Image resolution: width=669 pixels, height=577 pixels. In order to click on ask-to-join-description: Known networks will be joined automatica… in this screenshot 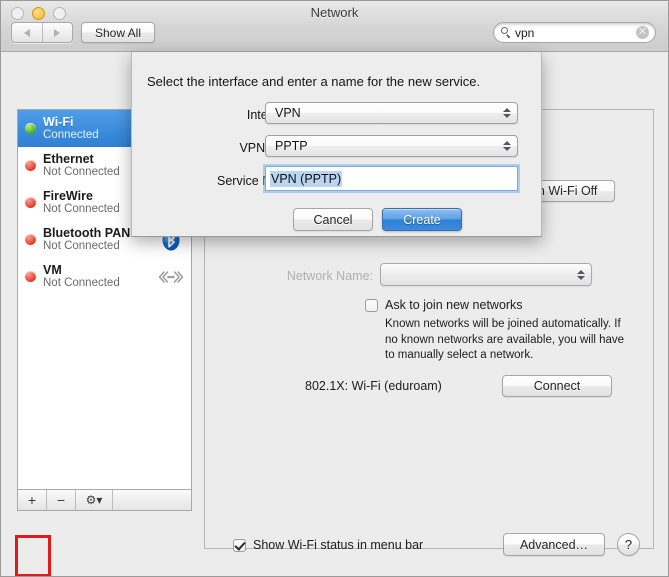, I will do `click(505, 340)`.